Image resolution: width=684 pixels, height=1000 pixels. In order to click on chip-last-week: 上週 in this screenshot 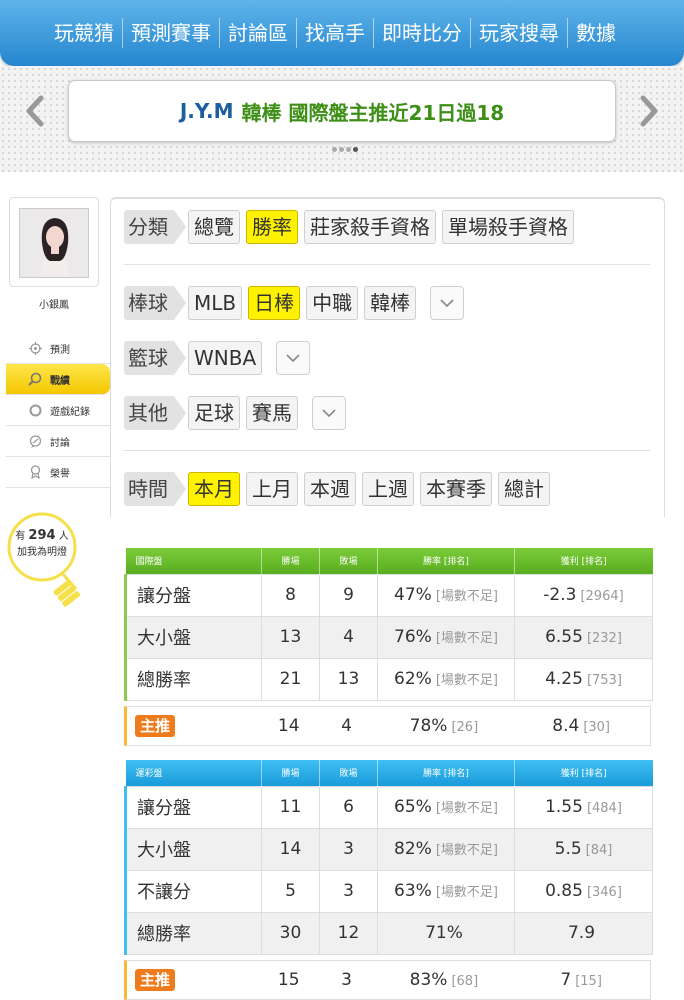, I will do `click(388, 489)`.